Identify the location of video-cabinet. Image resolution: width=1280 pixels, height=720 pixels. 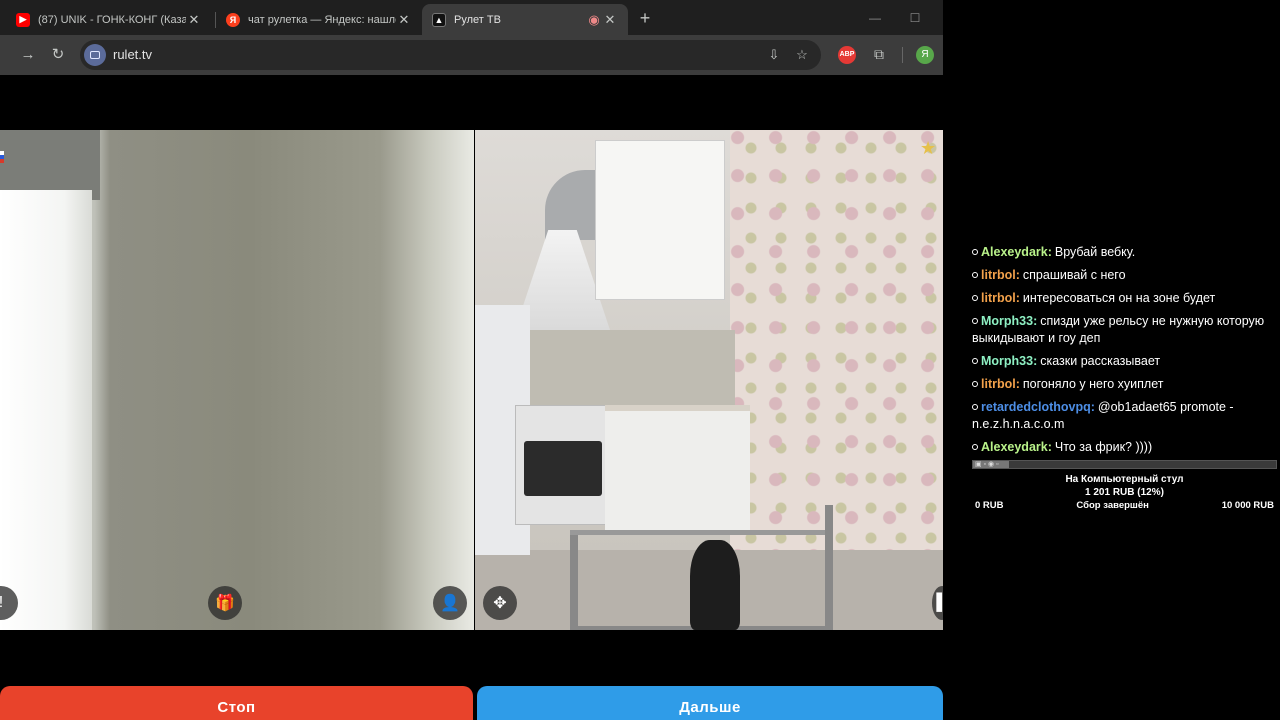
(660, 220).